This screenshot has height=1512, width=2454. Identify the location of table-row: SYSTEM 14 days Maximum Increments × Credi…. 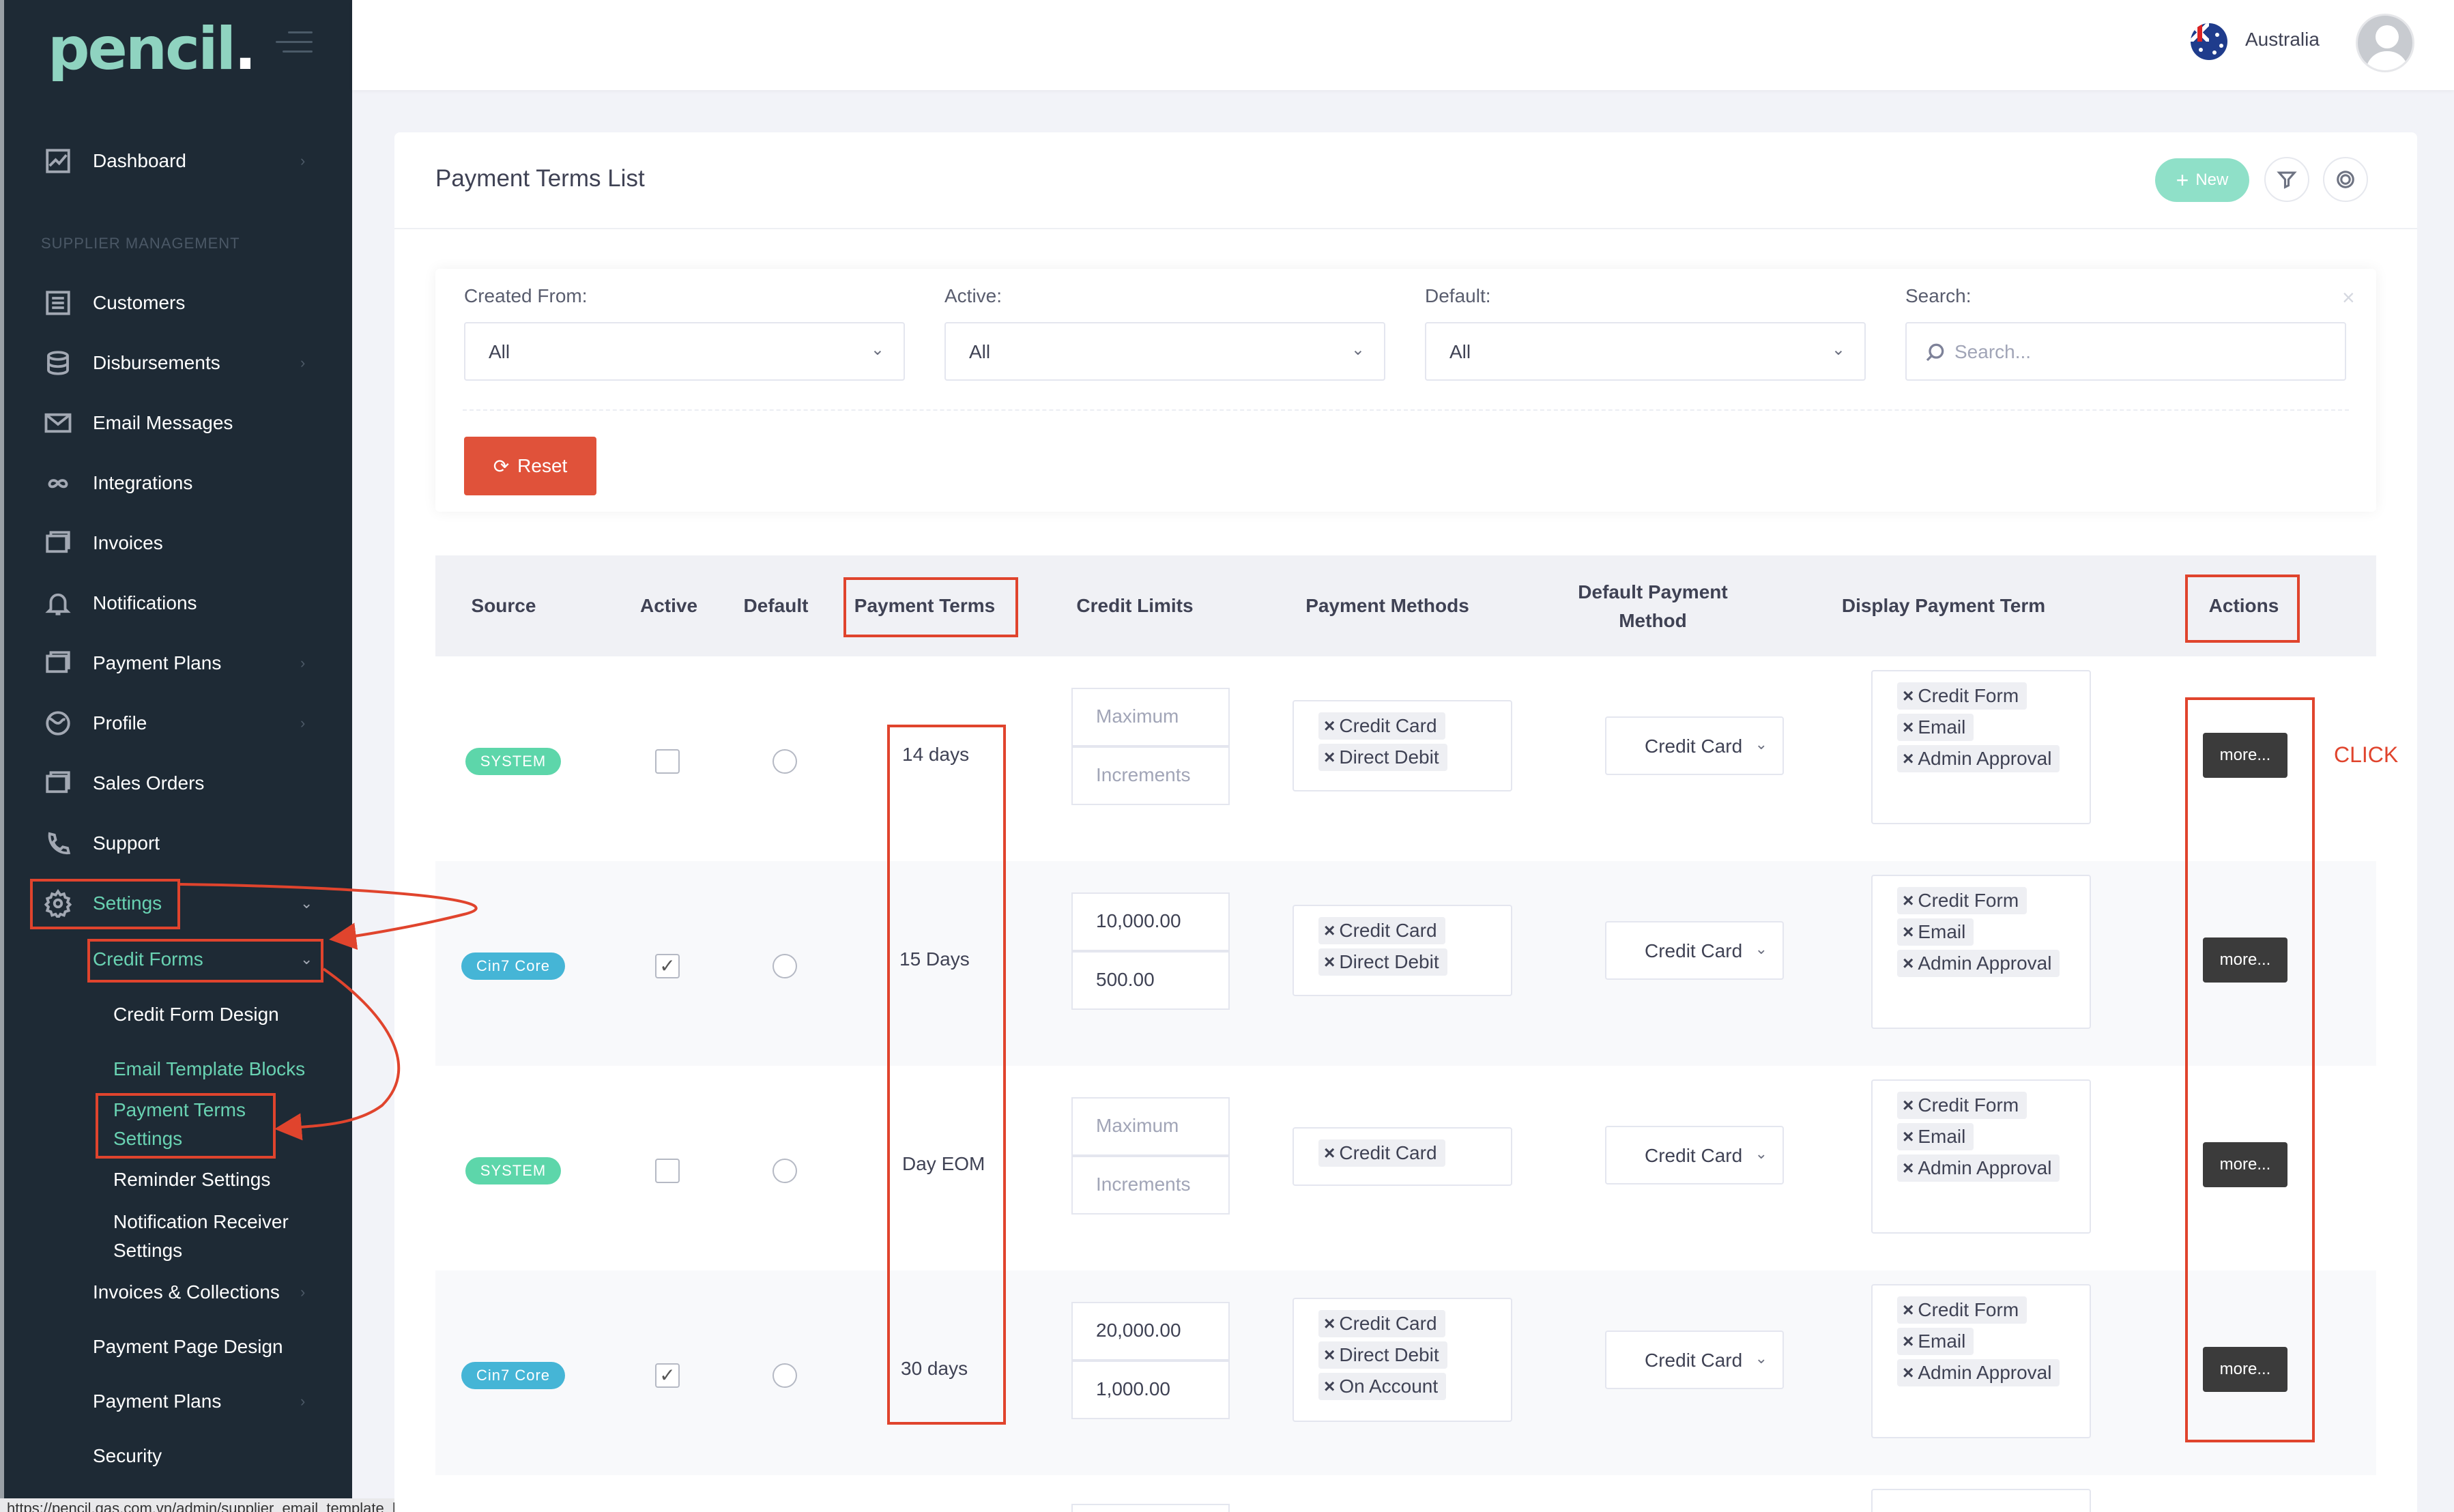
(1405, 758).